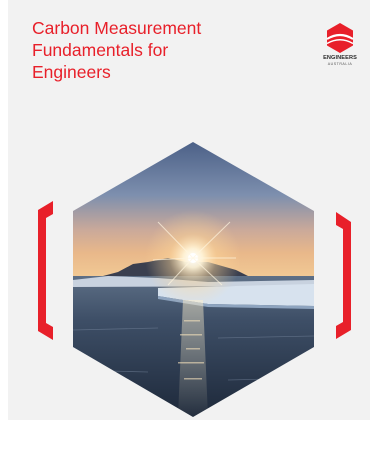 The height and width of the screenshot is (449, 370). I want to click on right-red-bracket-icon, so click(343, 275).